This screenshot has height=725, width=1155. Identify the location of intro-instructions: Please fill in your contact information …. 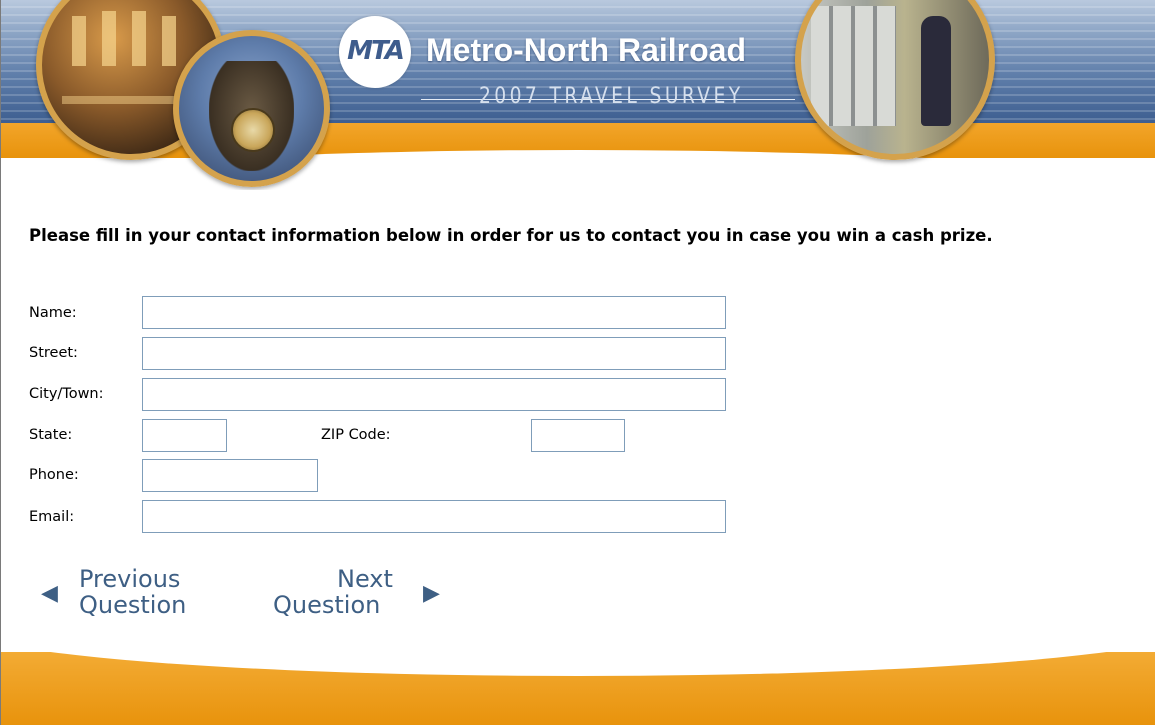
(511, 235).